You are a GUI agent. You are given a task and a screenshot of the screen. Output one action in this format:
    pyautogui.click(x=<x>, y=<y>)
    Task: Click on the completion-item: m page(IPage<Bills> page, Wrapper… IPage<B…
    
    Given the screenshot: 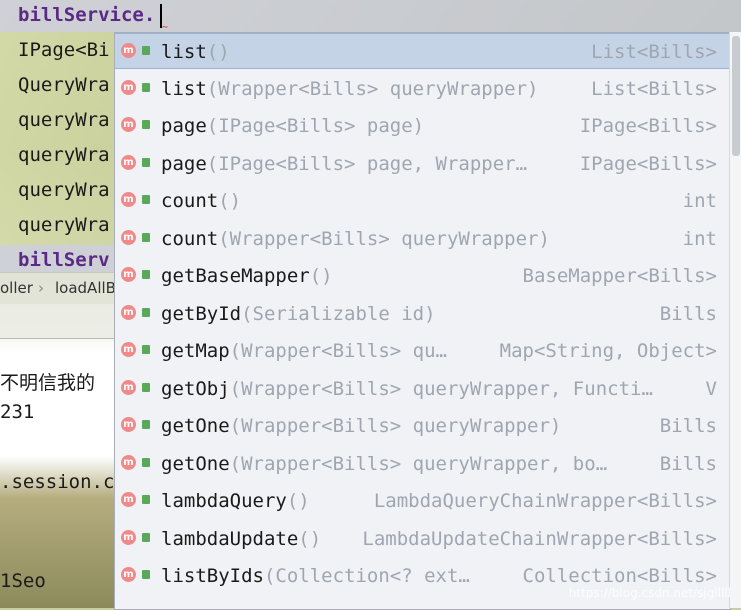 What is the action you would take?
    pyautogui.click(x=422, y=164)
    